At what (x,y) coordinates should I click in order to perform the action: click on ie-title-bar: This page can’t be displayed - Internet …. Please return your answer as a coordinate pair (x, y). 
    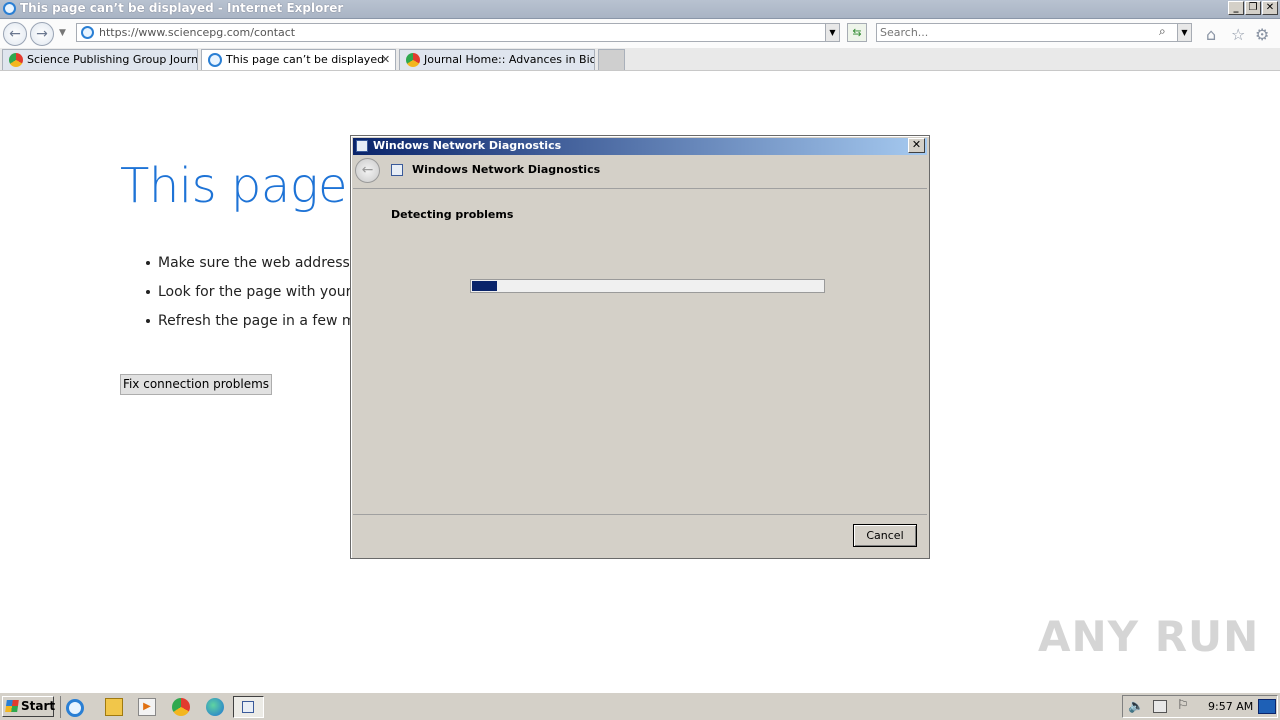
    Looking at the image, I should click on (640, 9).